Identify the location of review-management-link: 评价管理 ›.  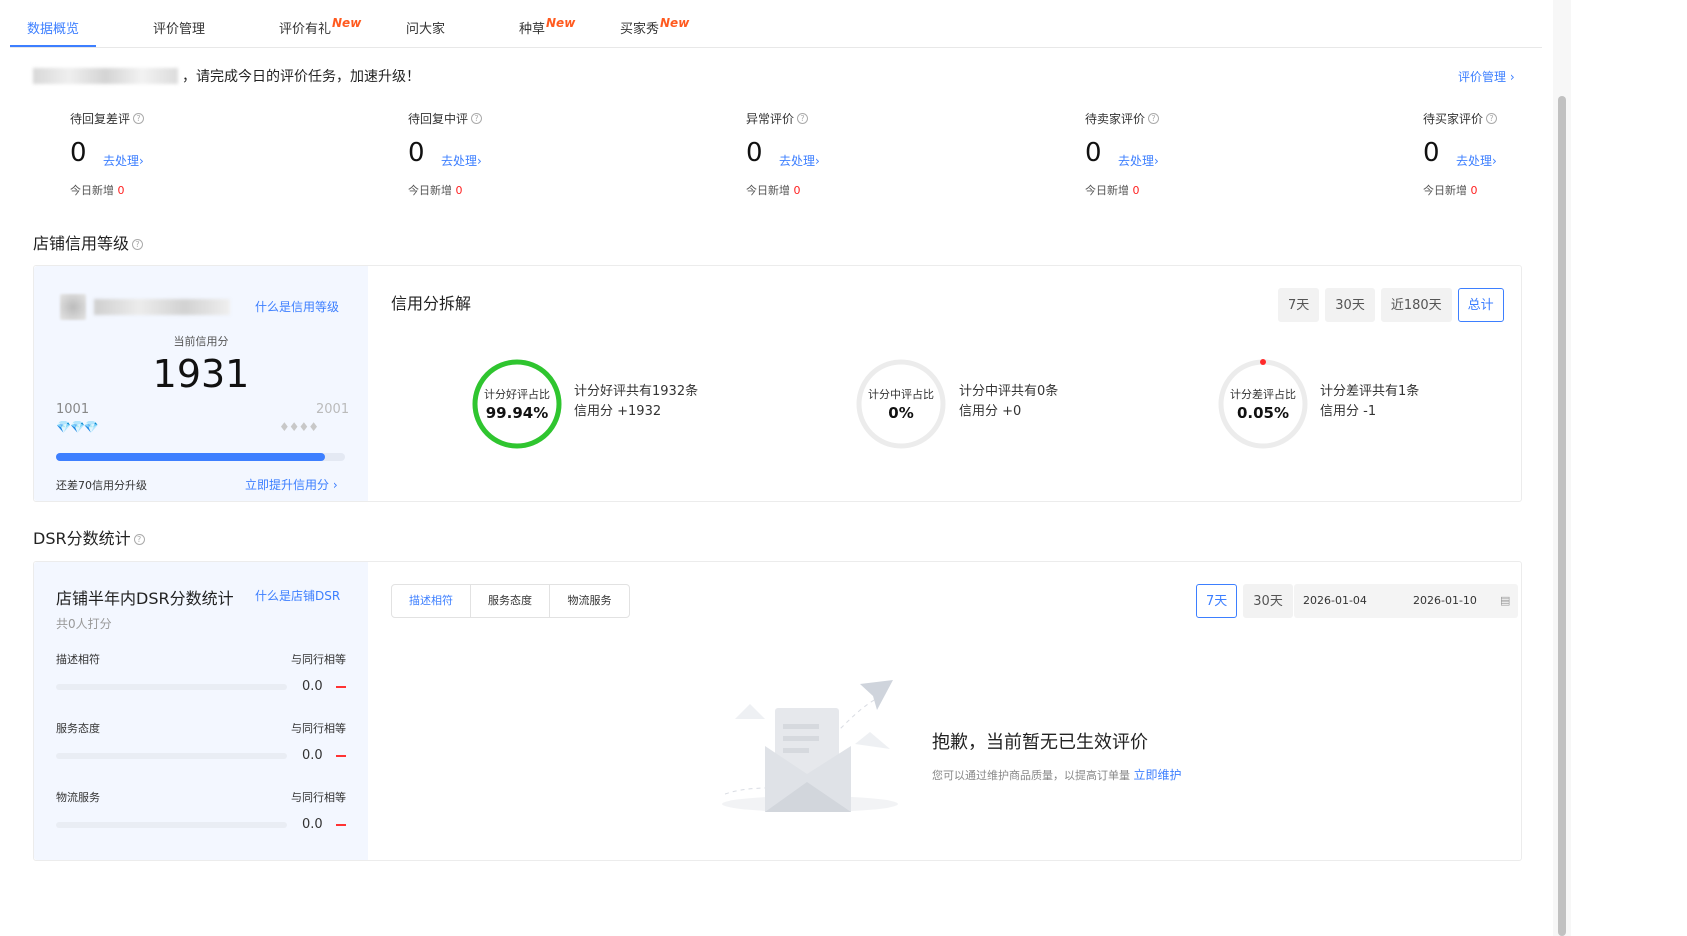
(1486, 76).